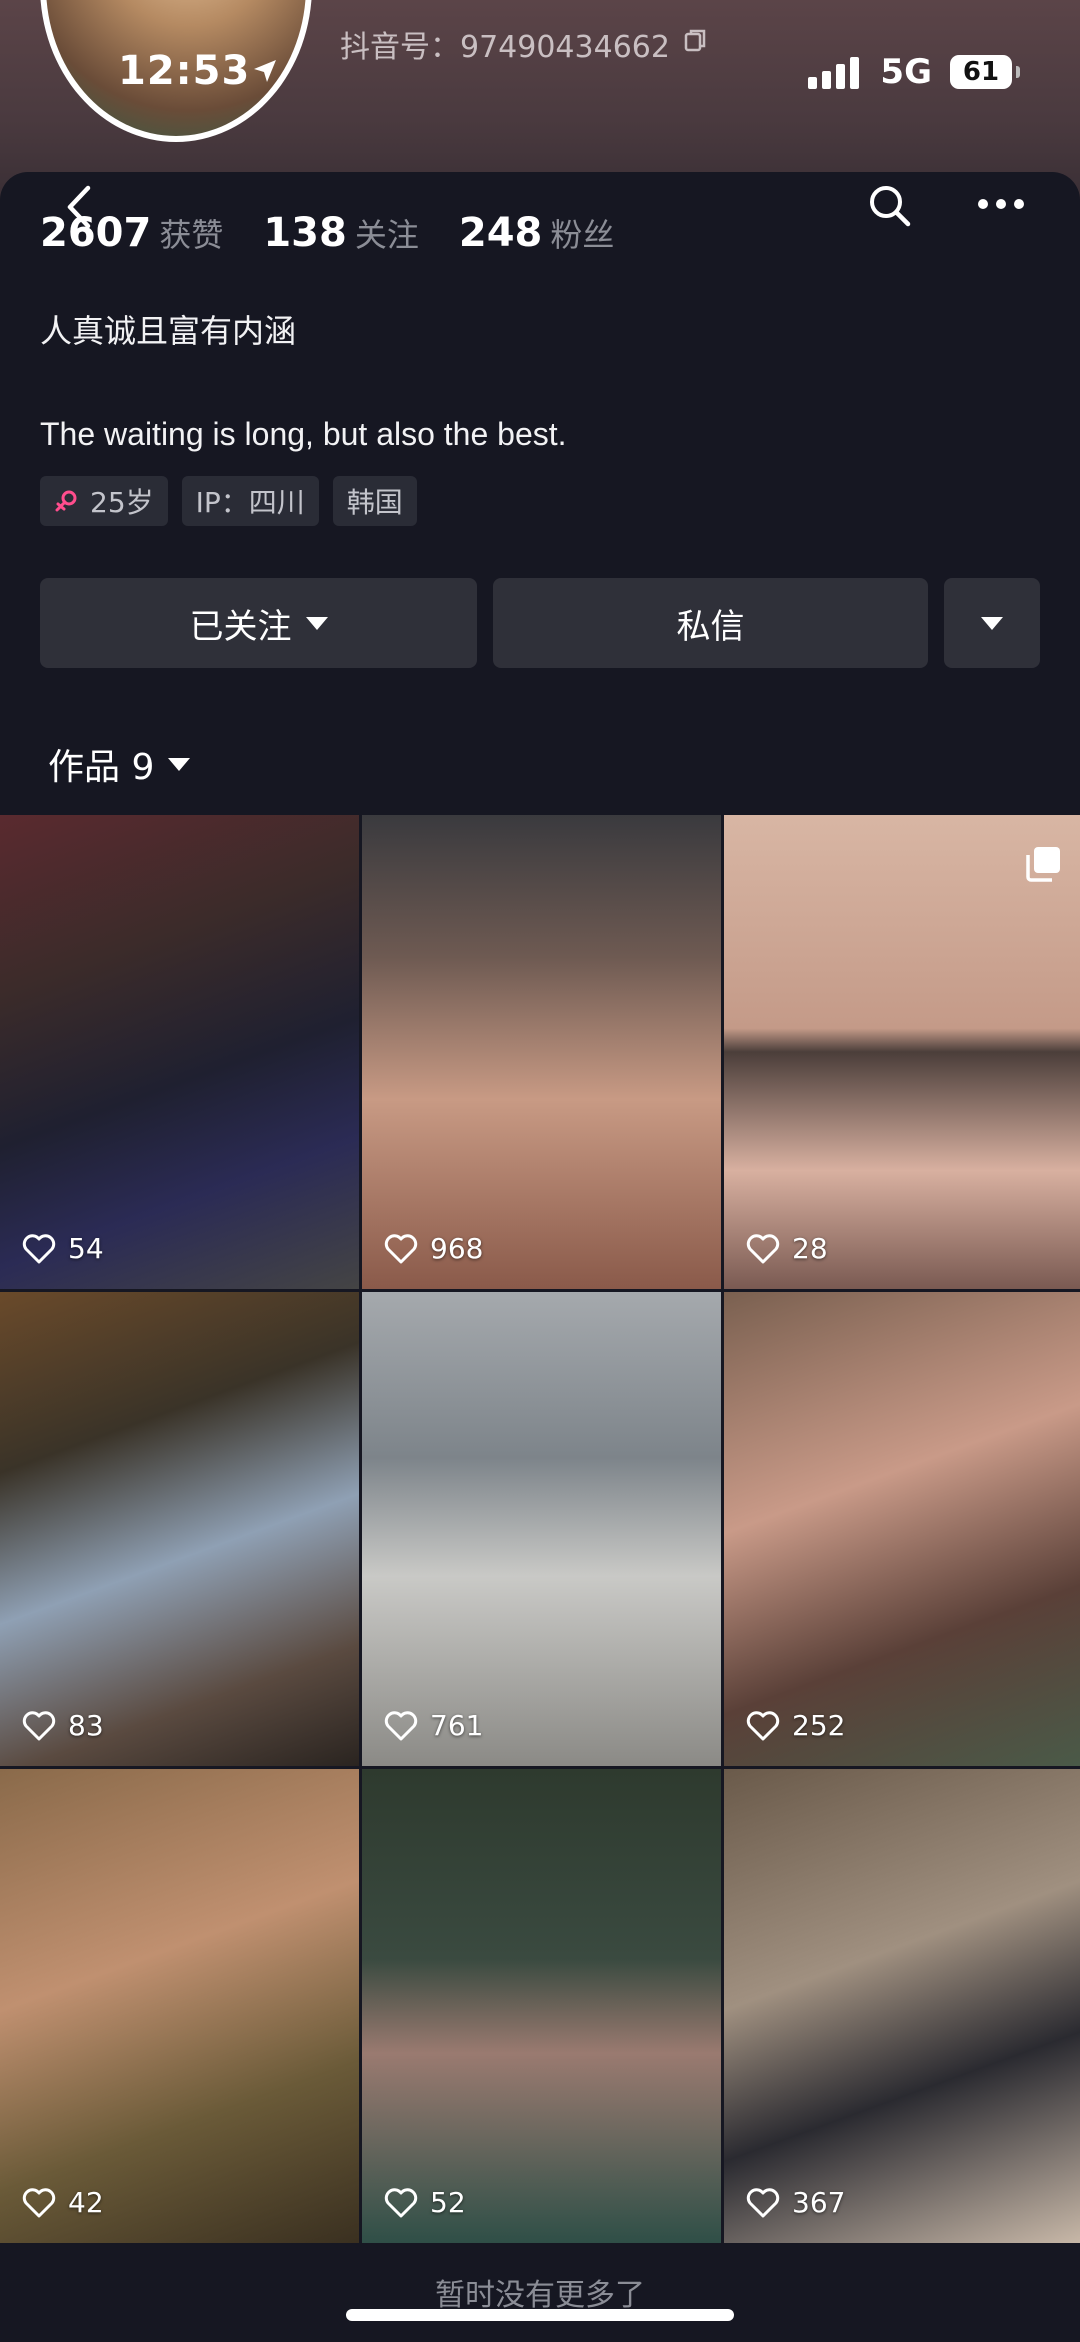 The width and height of the screenshot is (1080, 2342). Describe the element at coordinates (63, 1248) in the screenshot. I see `like-count: 54` at that location.